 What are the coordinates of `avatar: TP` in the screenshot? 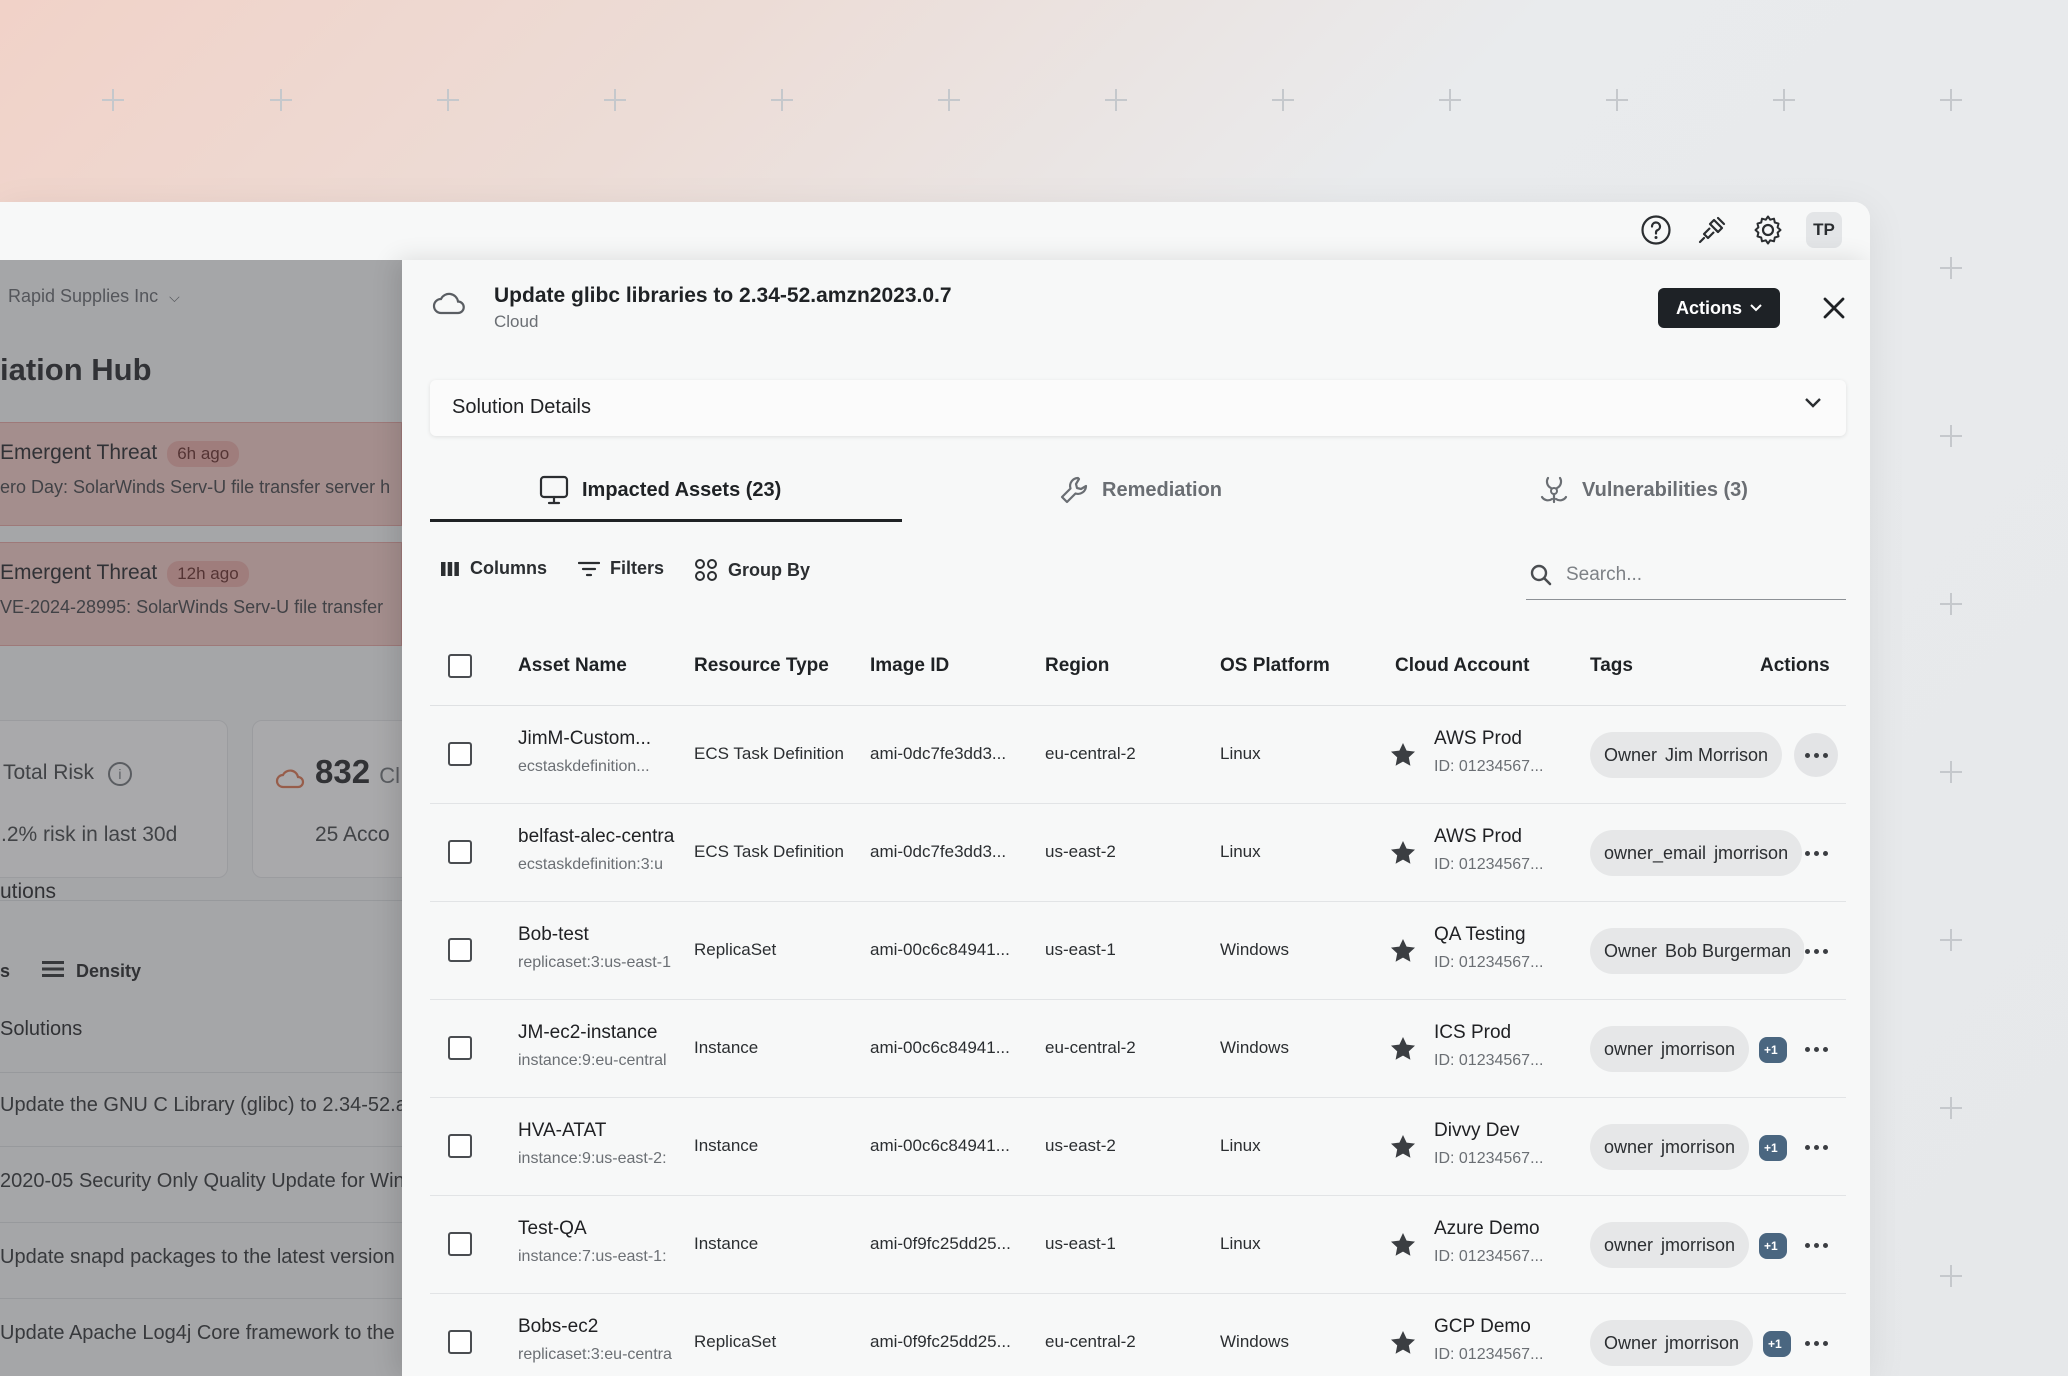 It's located at (1824, 230).